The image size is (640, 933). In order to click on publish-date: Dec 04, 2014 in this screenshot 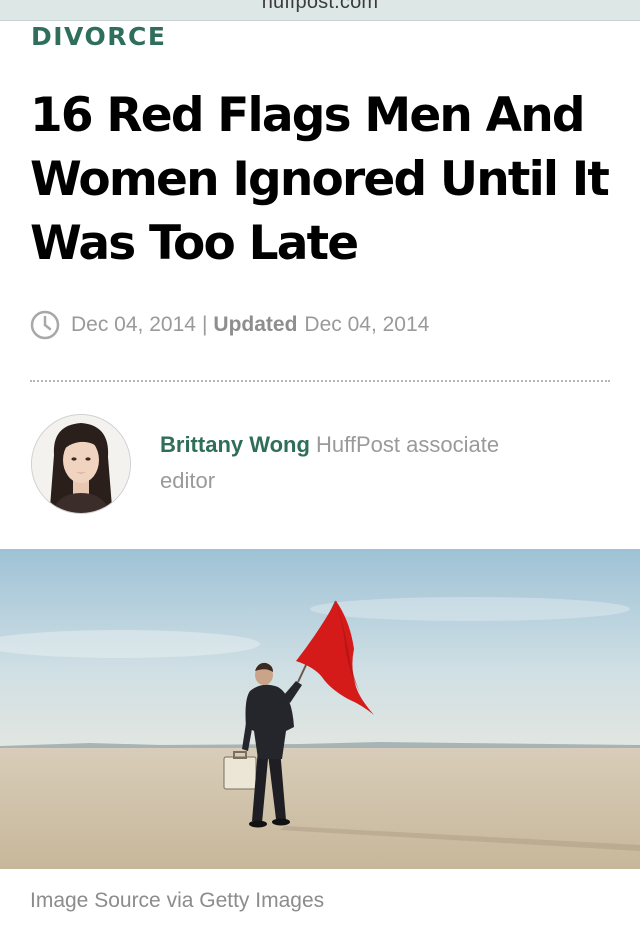, I will do `click(133, 324)`.